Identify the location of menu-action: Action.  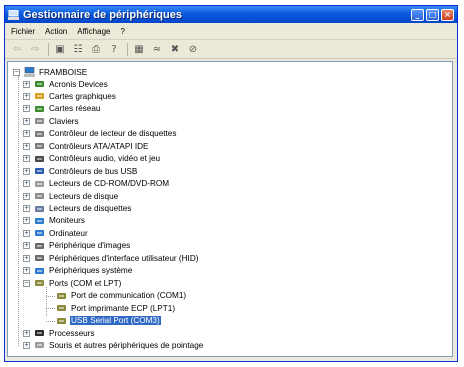
(56, 31).